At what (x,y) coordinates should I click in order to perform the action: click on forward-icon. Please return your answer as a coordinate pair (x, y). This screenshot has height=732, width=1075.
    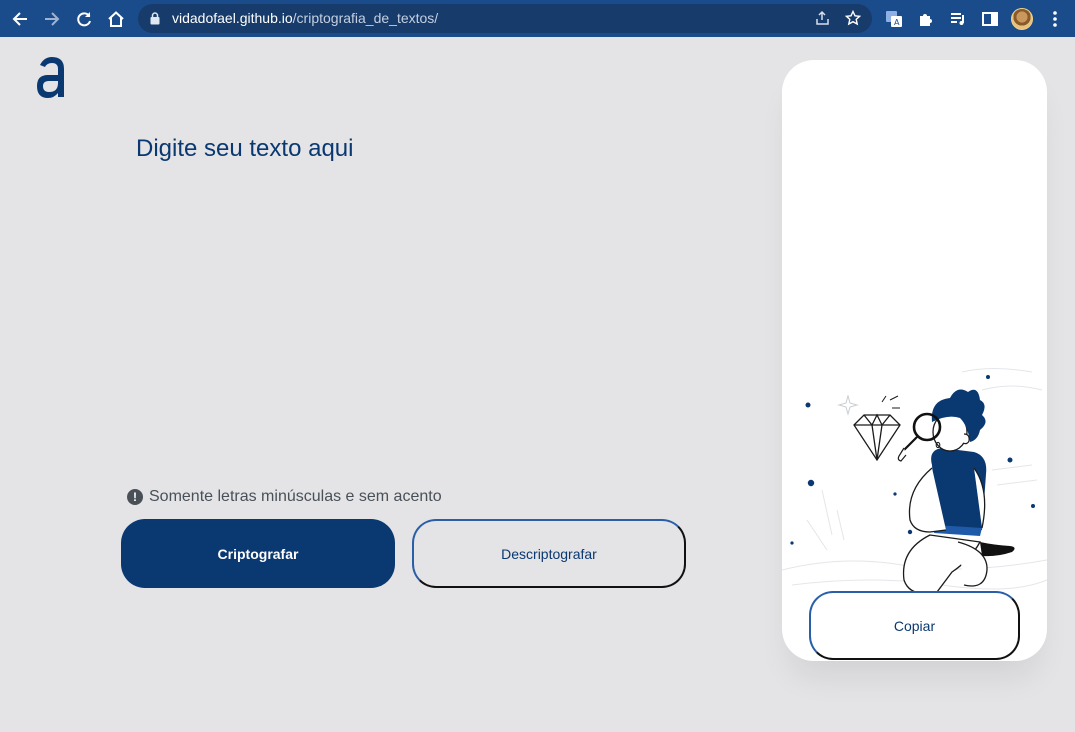
    Looking at the image, I should click on (52, 19).